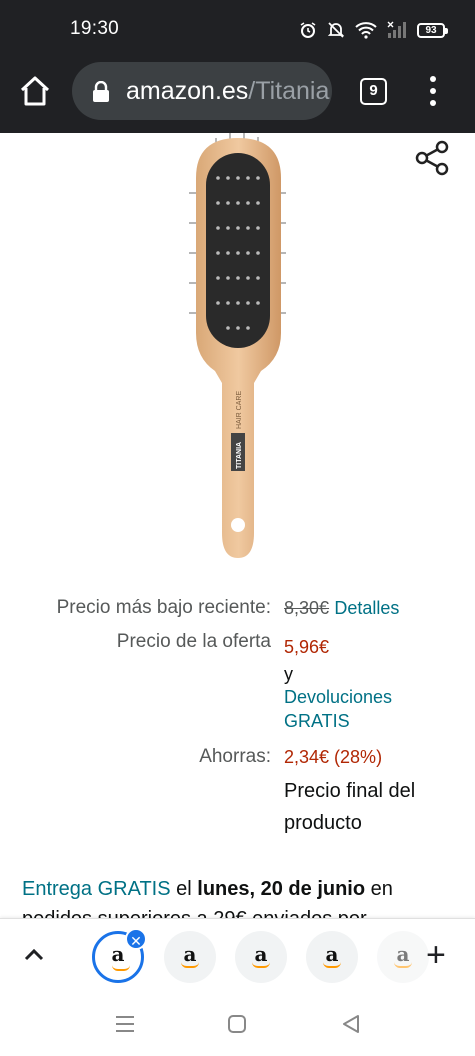 The height and width of the screenshot is (1056, 475). Describe the element at coordinates (101, 91) in the screenshot. I see `lock-icon` at that location.